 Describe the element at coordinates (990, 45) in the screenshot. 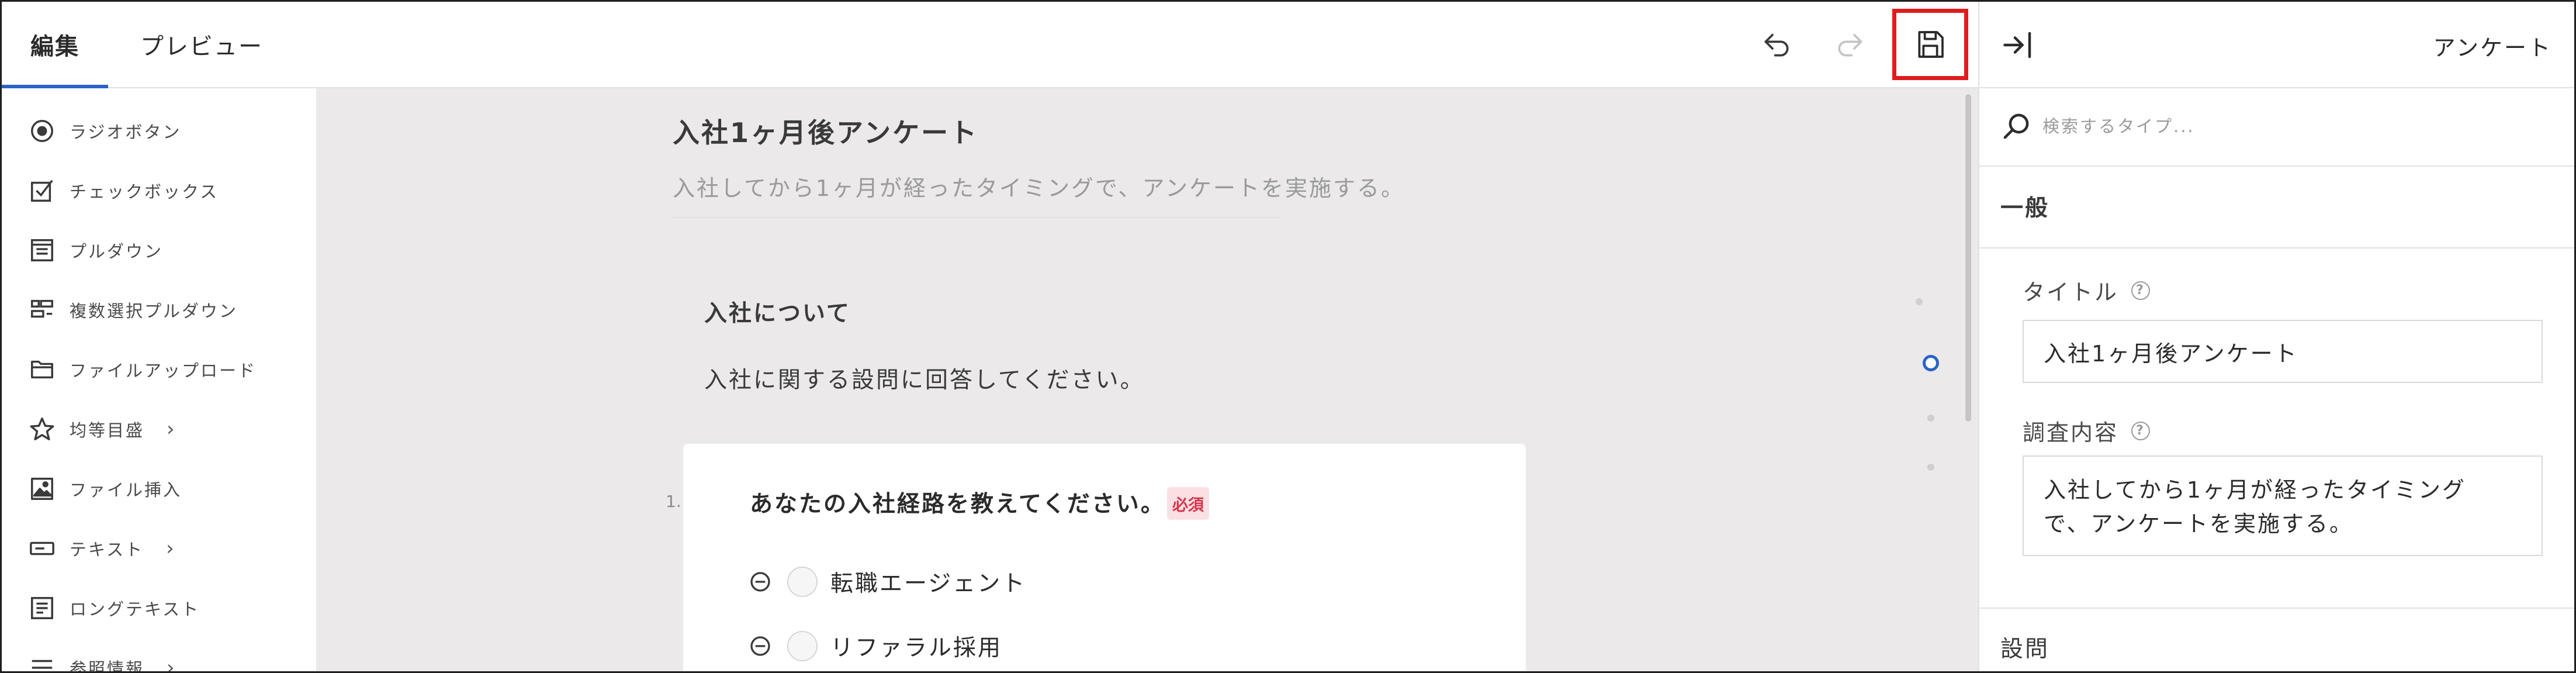

I see `top-bar: 編集 プレビュー` at that location.